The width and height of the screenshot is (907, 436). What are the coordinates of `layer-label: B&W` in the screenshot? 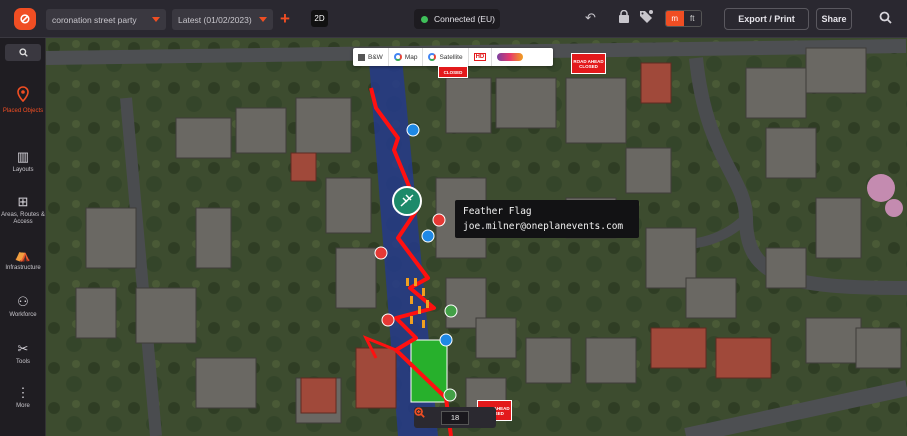 It's located at (375, 57).